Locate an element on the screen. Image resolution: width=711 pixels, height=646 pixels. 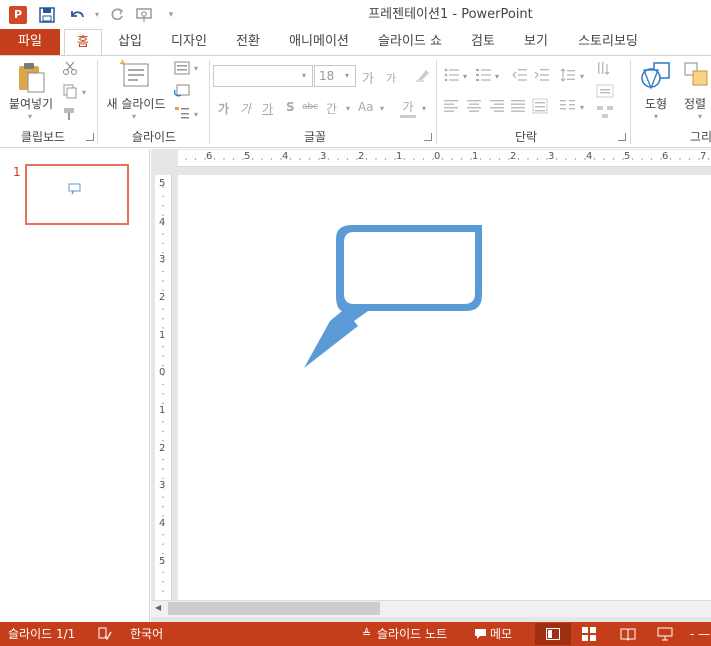
reading-view-icon is located at coordinates (628, 634).